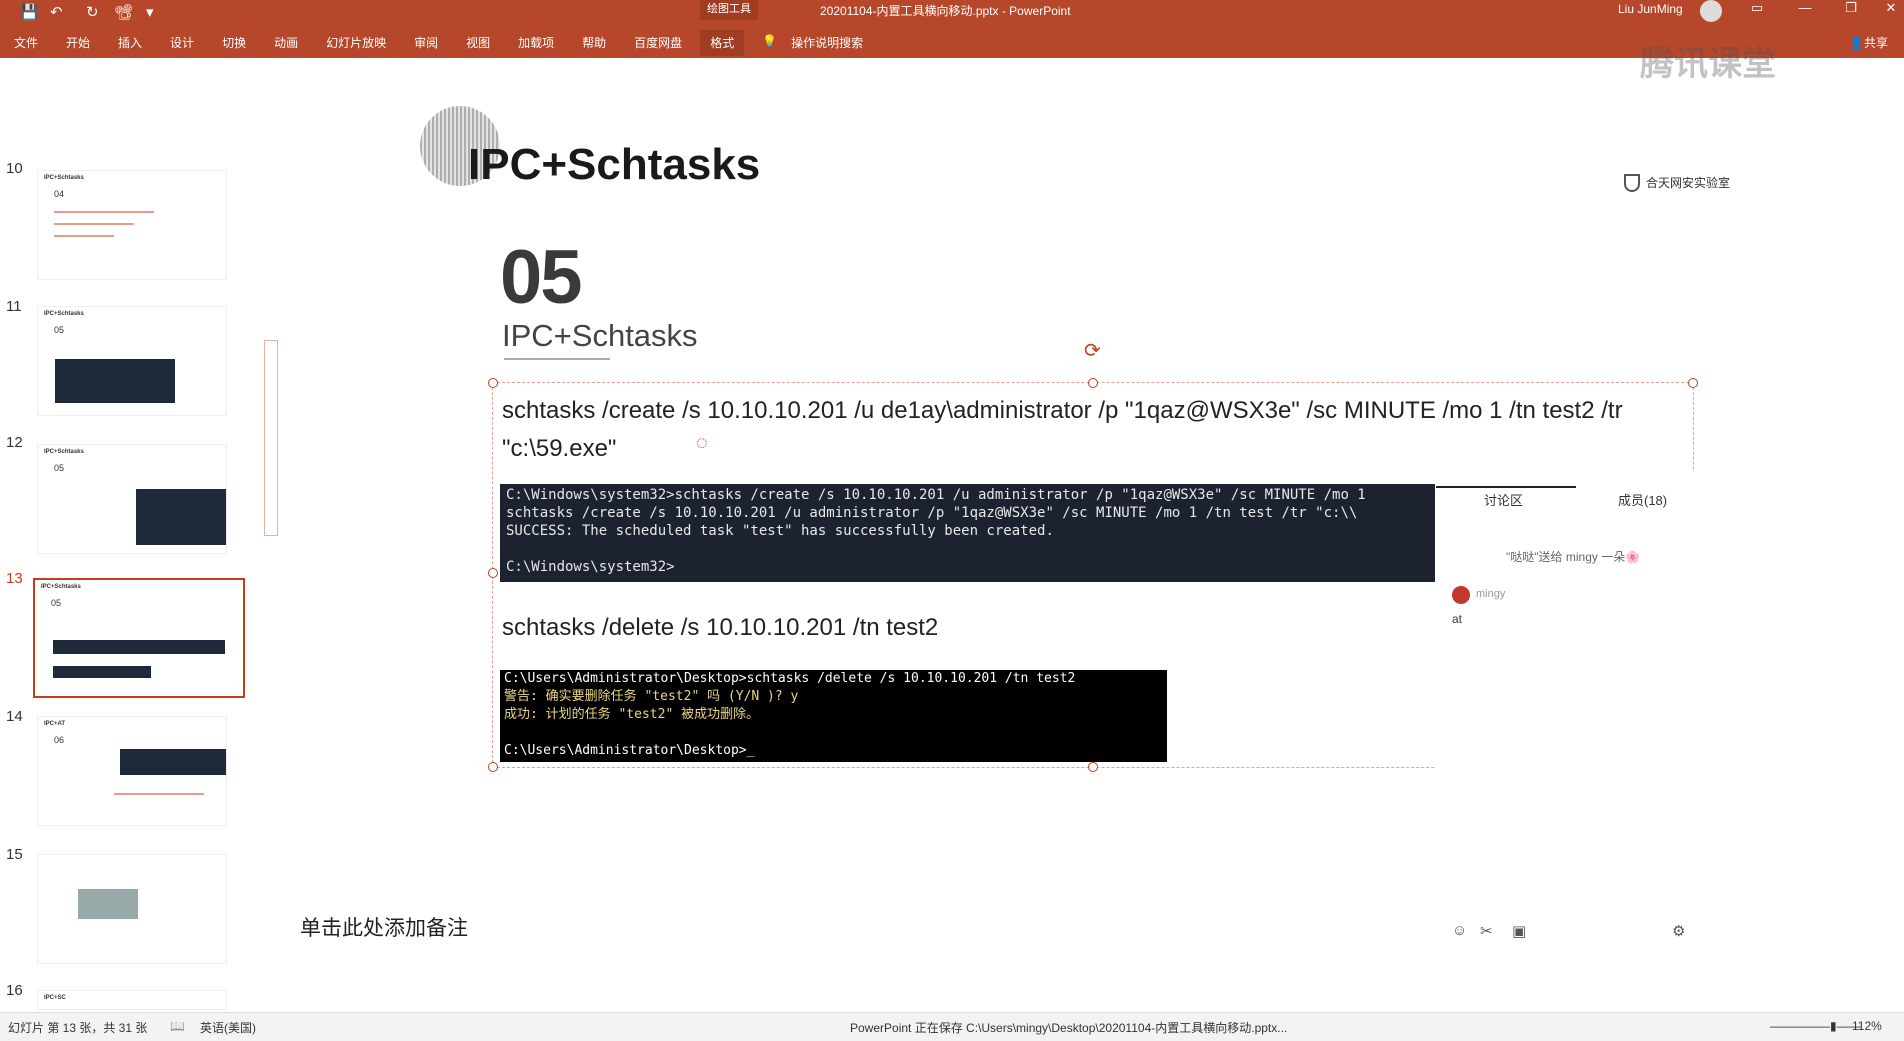 The image size is (1904, 1041). Describe the element at coordinates (286, 43) in the screenshot. I see `tab-animations: 动画` at that location.